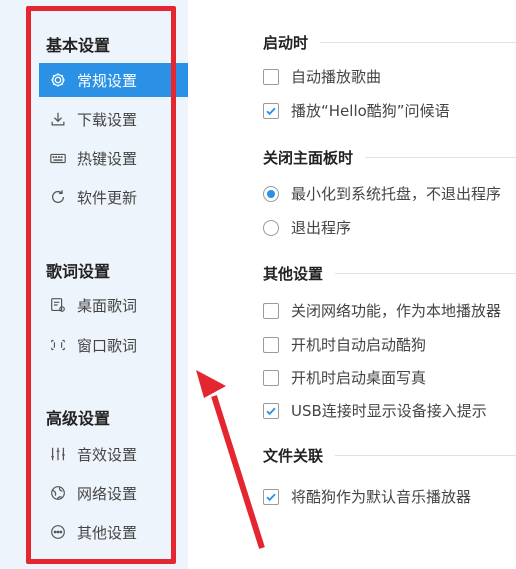 The height and width of the screenshot is (569, 516). Describe the element at coordinates (382, 193) in the screenshot. I see `option-minimize-to-tray: 最小化到系统托盘，不退出程序` at that location.